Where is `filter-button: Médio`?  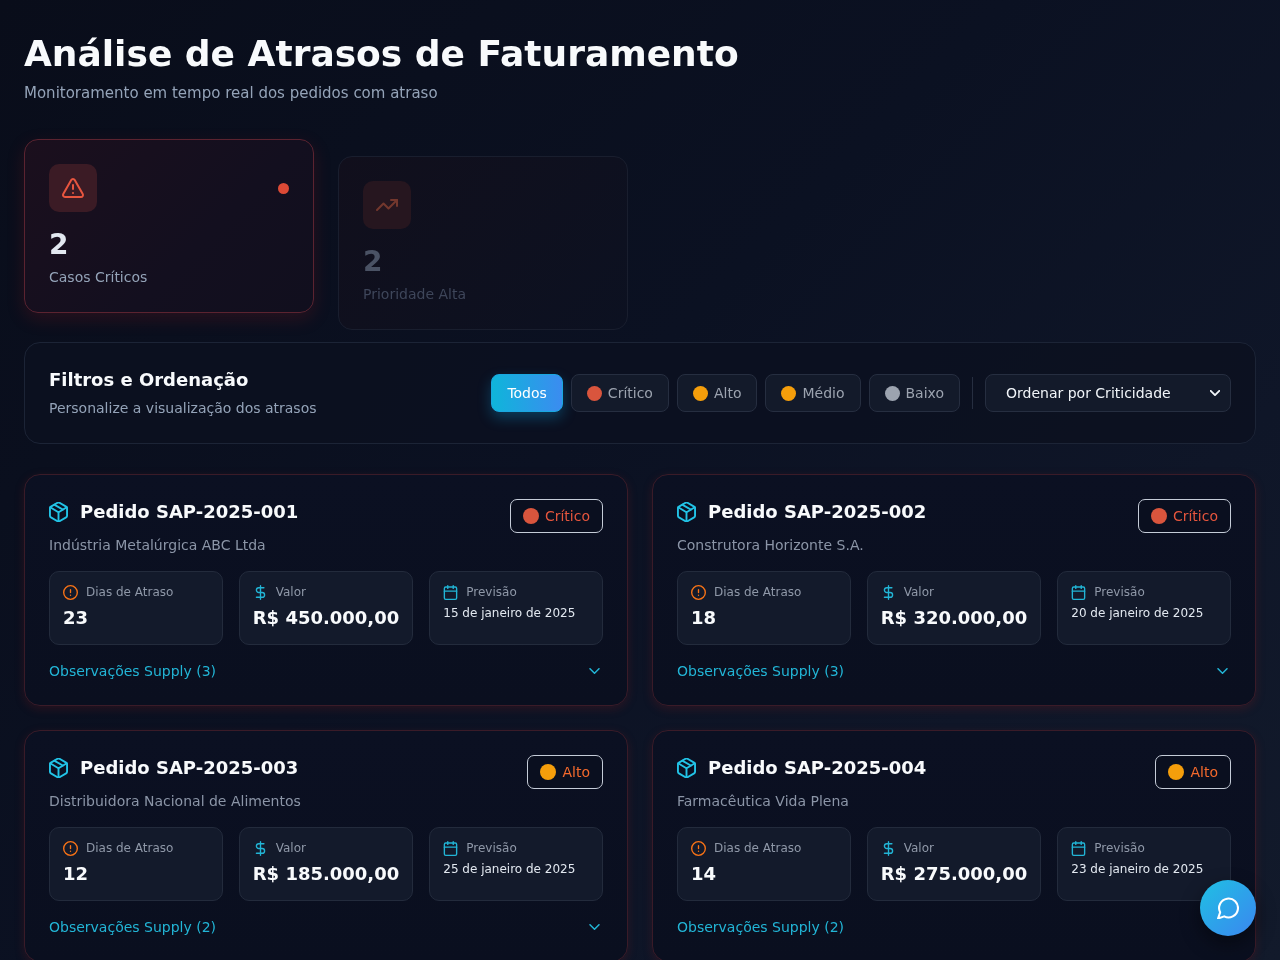 filter-button: Médio is located at coordinates (813, 393).